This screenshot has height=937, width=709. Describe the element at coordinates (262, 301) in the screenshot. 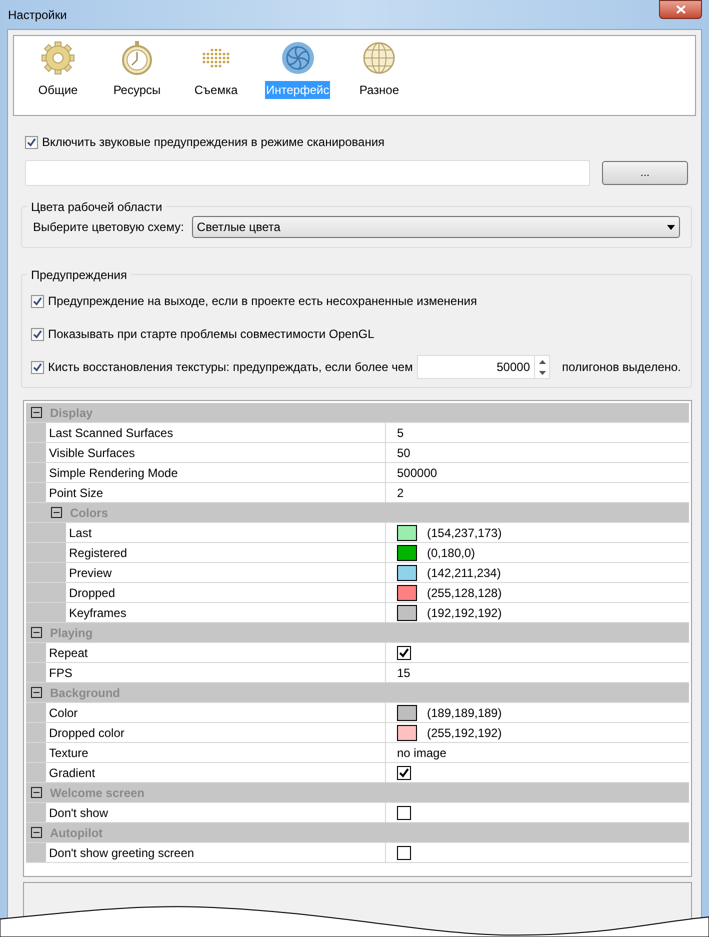

I see `checkbox-label: Предупреждение на выходе, если в проекте есть несохраненные изменения` at that location.